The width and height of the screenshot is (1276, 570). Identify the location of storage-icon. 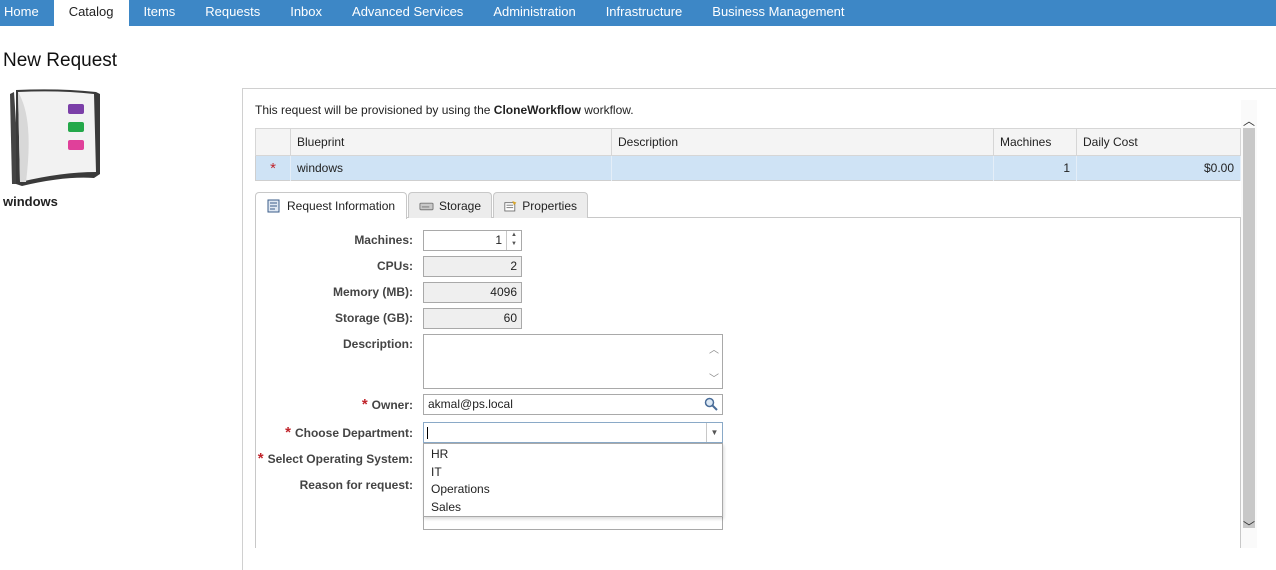
(426, 206).